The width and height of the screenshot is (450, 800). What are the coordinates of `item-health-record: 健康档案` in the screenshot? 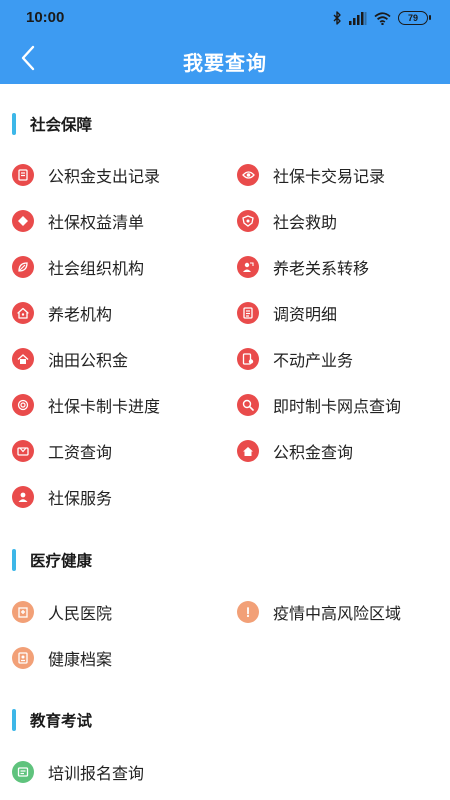 It's located at (62, 658).